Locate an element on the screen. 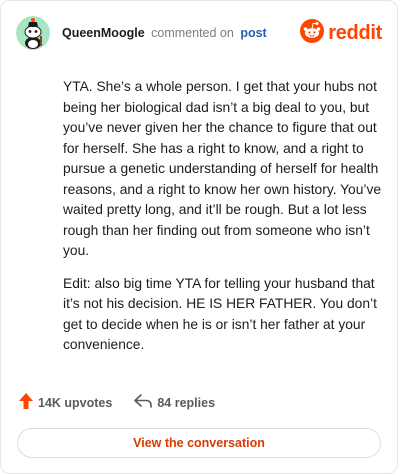 This screenshot has height=476, width=400. comment-header: QueenMoogle commented on post reddit is located at coordinates (199, 33).